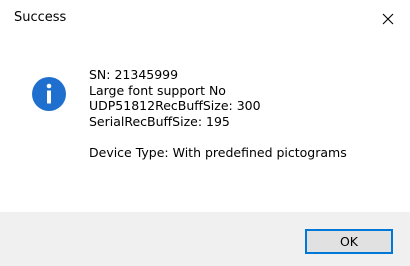  Describe the element at coordinates (157, 90) in the screenshot. I see `large-font-support-text: Large font support No` at that location.